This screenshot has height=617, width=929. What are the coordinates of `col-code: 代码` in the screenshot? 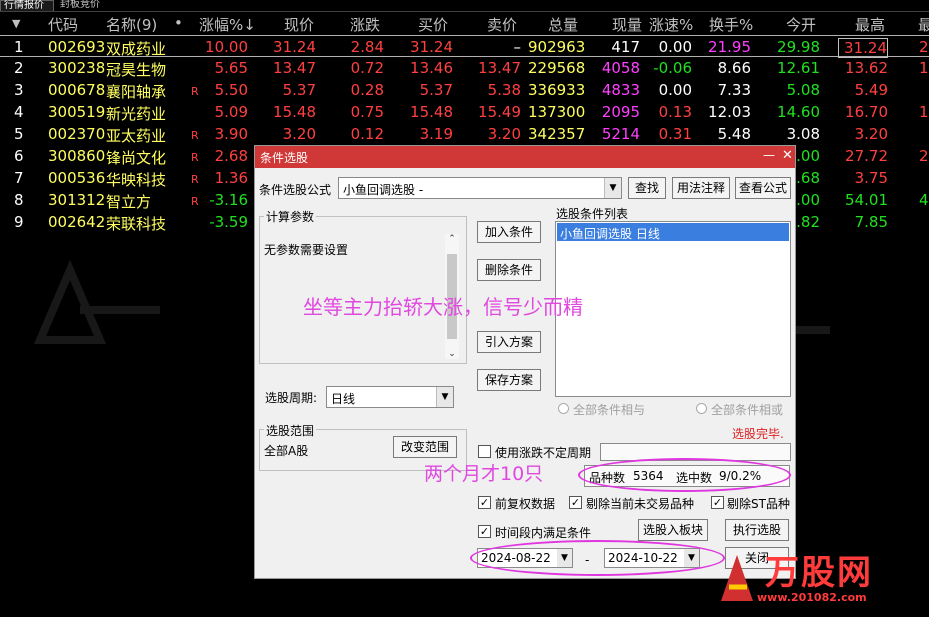 It's located at (63, 24).